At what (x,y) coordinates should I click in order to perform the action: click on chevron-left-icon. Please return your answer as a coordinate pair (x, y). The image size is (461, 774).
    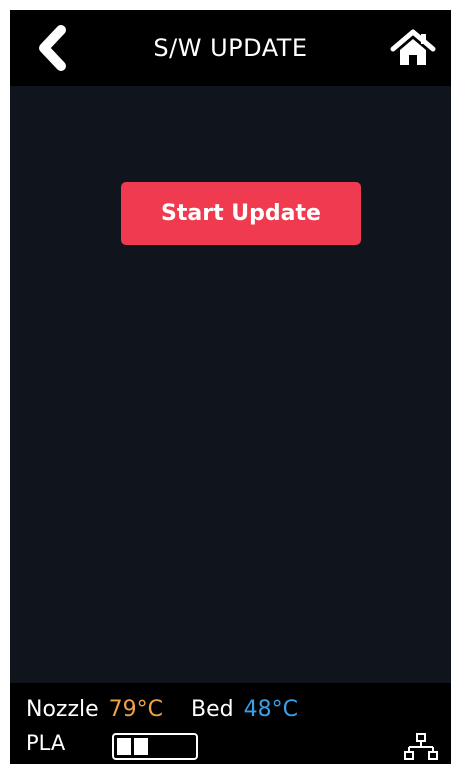
    Looking at the image, I should click on (52, 48).